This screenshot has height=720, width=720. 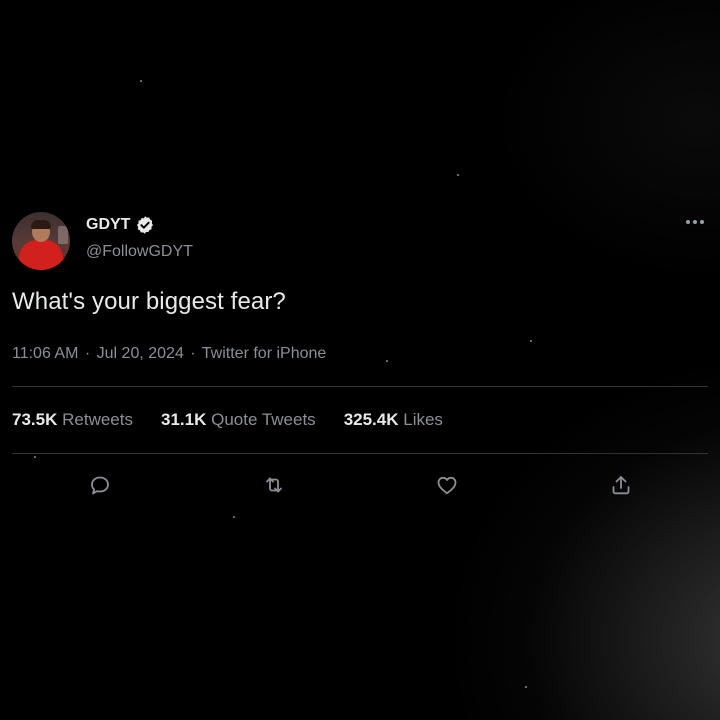 What do you see at coordinates (360, 386) in the screenshot?
I see `divider-top` at bounding box center [360, 386].